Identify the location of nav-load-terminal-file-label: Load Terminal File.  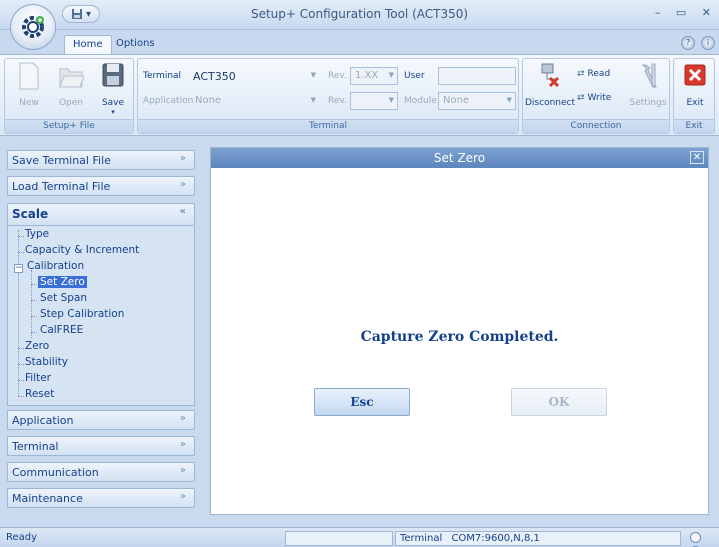
(61, 186).